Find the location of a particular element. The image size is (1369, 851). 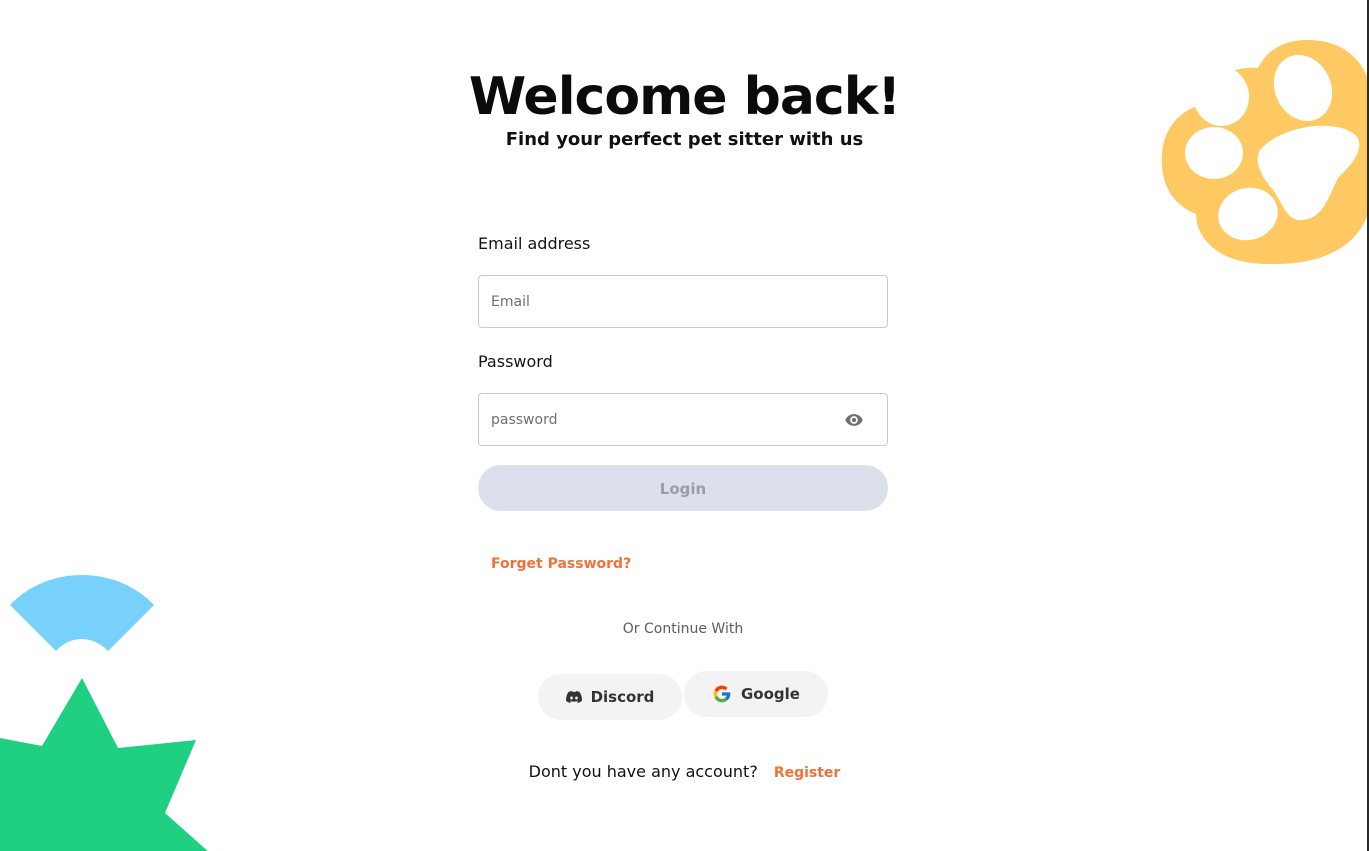

google-login-button: Google is located at coordinates (756, 694).